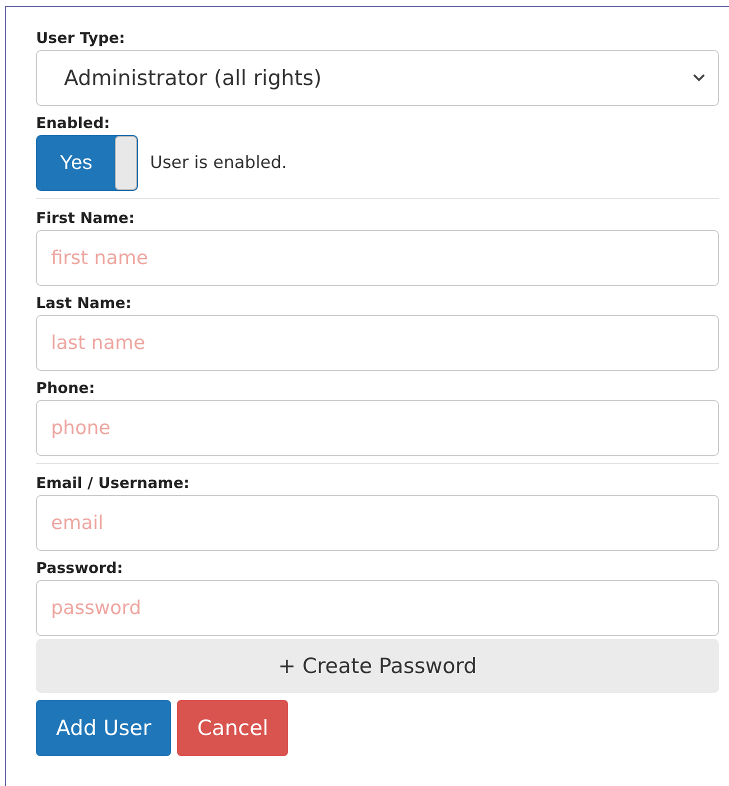 This screenshot has width=729, height=786. Describe the element at coordinates (85, 218) in the screenshot. I see `field-label: First Name:` at that location.